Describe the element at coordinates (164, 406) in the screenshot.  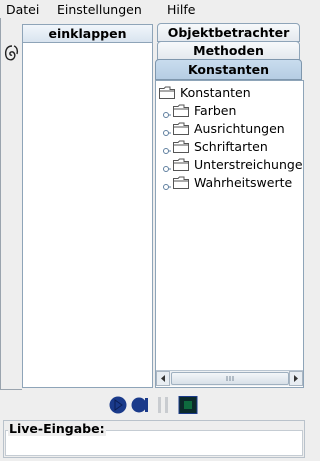
I see `pause-icon` at that location.